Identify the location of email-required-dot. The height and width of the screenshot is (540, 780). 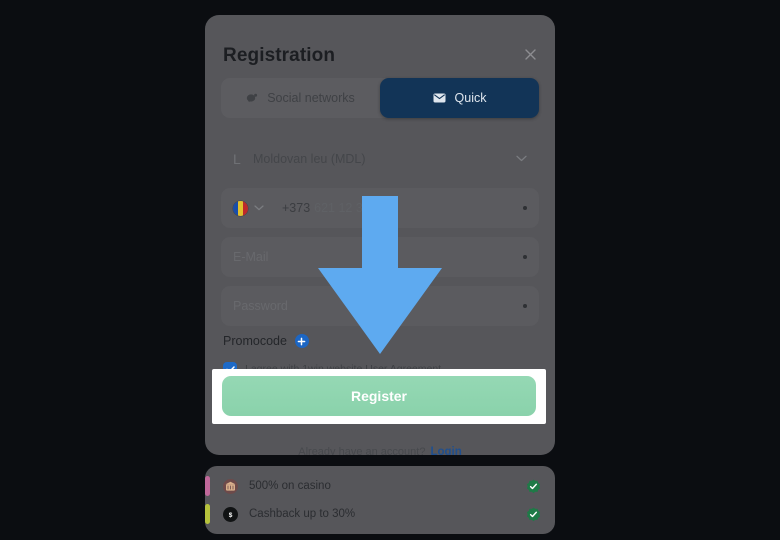
(525, 257).